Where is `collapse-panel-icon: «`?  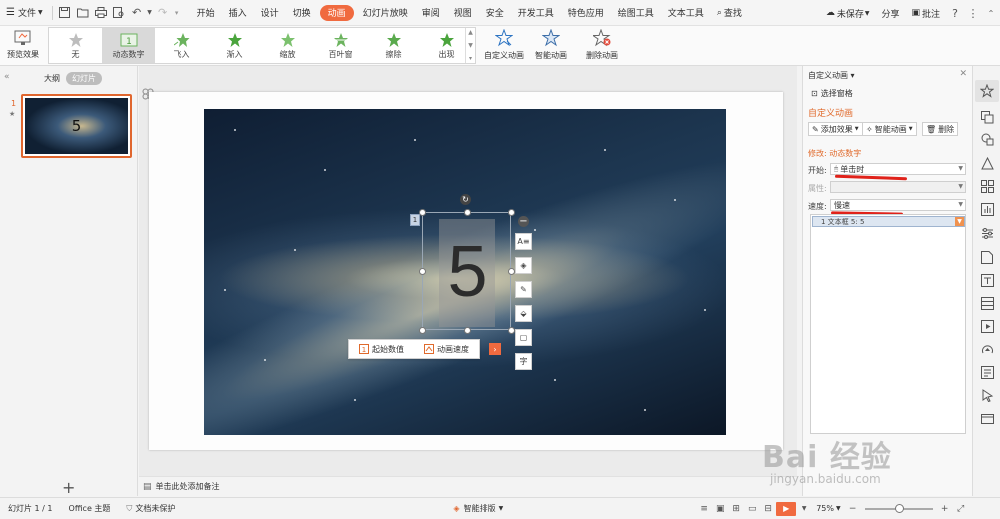 collapse-panel-icon: « is located at coordinates (7, 77).